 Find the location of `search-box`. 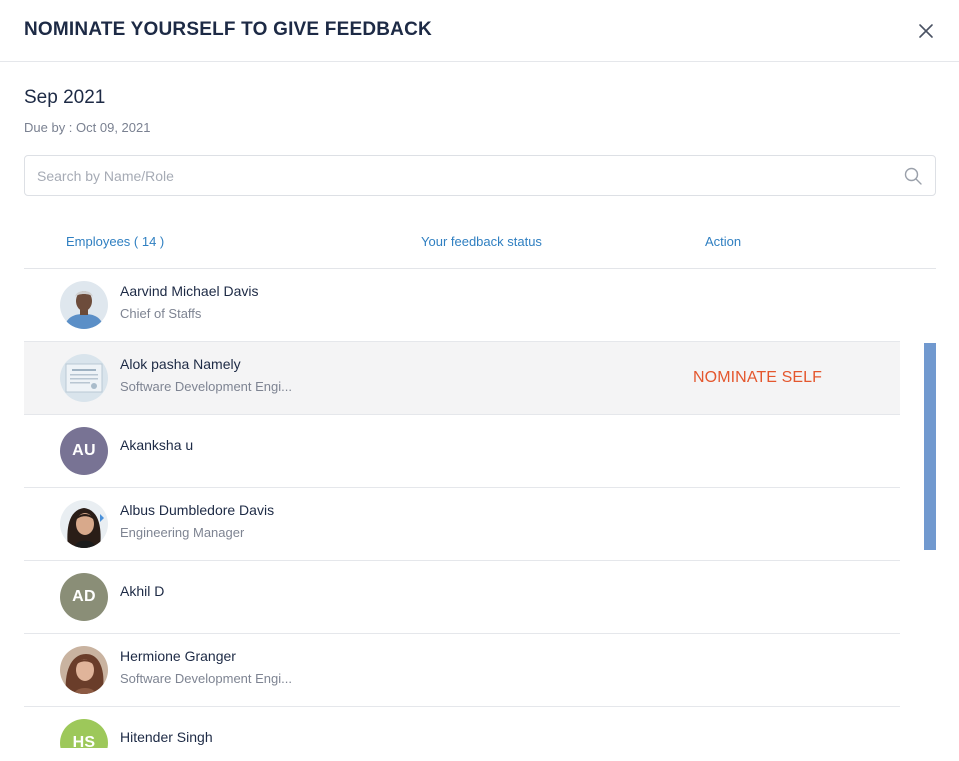

search-box is located at coordinates (480, 175).